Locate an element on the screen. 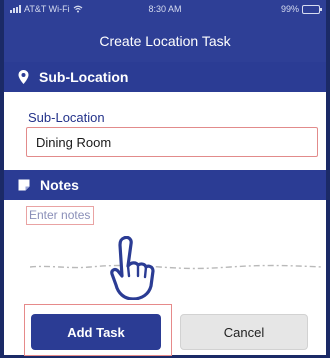 The height and width of the screenshot is (358, 330). notes-icon is located at coordinates (24, 185).